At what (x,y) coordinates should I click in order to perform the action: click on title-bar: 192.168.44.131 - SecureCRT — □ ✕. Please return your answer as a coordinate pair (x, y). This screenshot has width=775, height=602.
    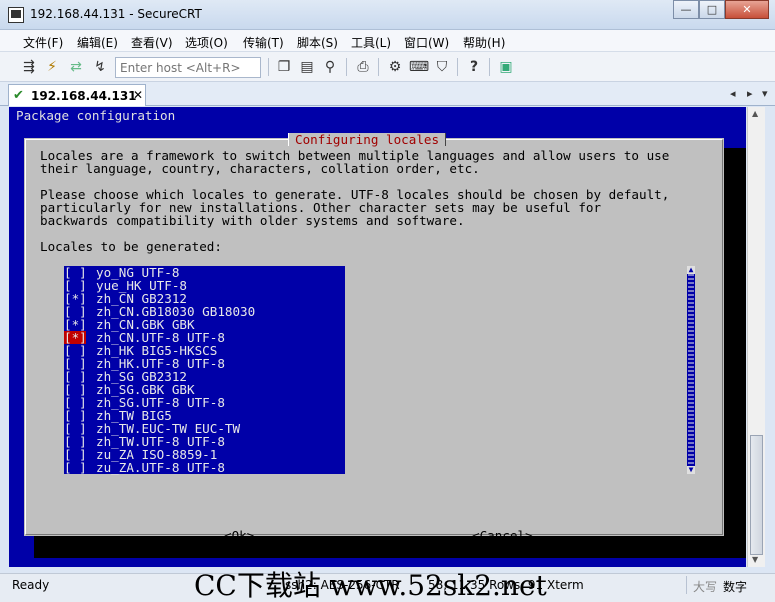
    Looking at the image, I should click on (387, 15).